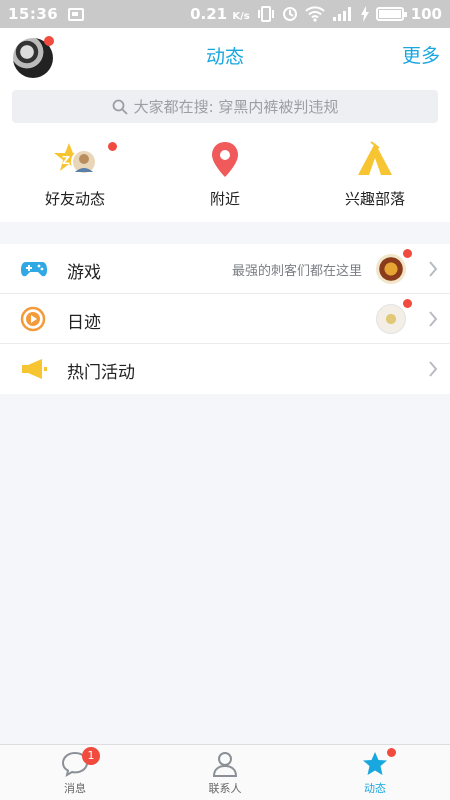 The image size is (450, 800). Describe the element at coordinates (33, 14) in the screenshot. I see `status-time: 15:36` at that location.